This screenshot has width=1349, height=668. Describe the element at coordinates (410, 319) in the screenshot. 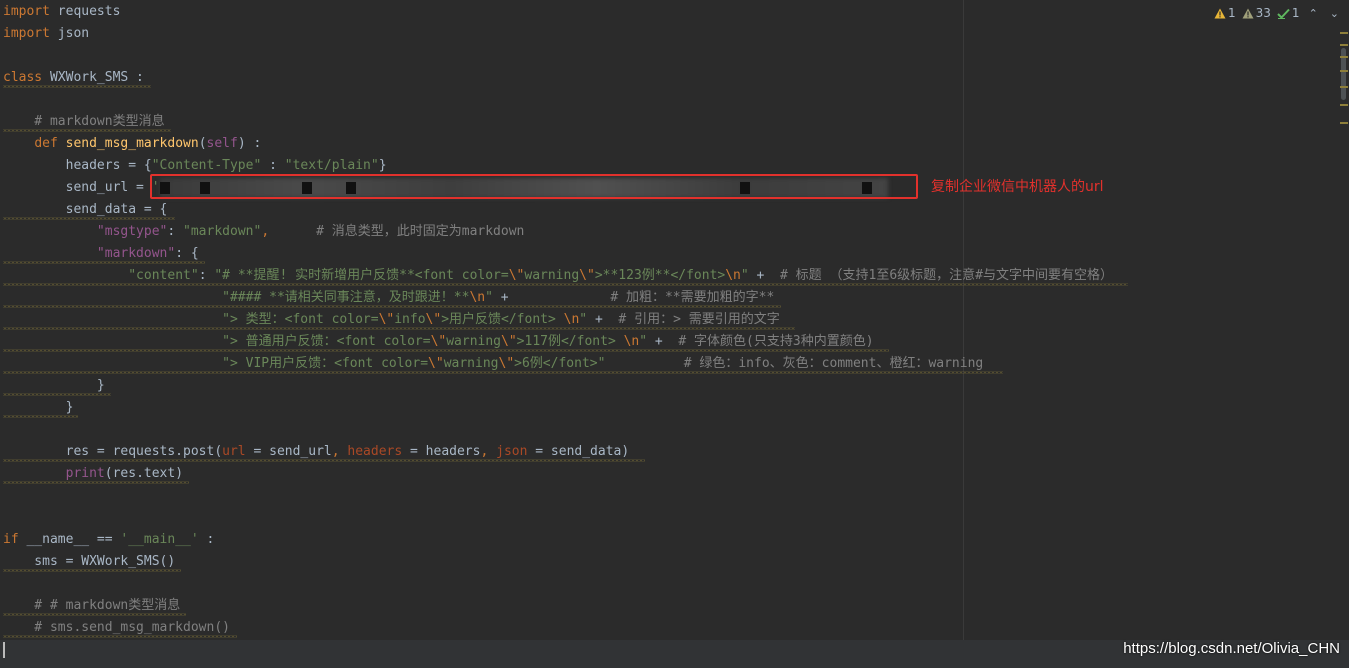

I see `string: info` at that location.